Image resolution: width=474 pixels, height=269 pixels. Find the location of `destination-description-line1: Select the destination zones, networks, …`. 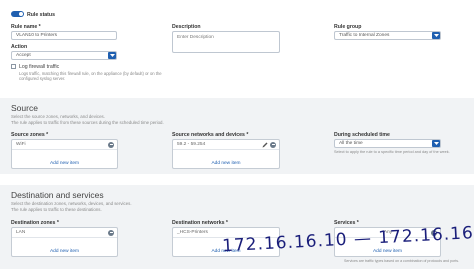

destination-description-line1: Select the destination zones, networks, … is located at coordinates (71, 203).